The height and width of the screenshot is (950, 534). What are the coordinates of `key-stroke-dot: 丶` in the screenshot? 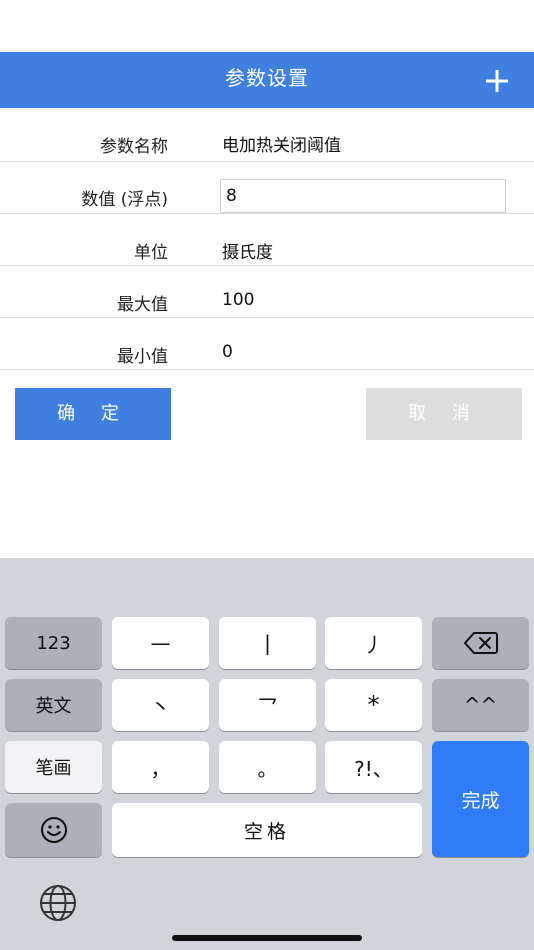 It's located at (160, 705).